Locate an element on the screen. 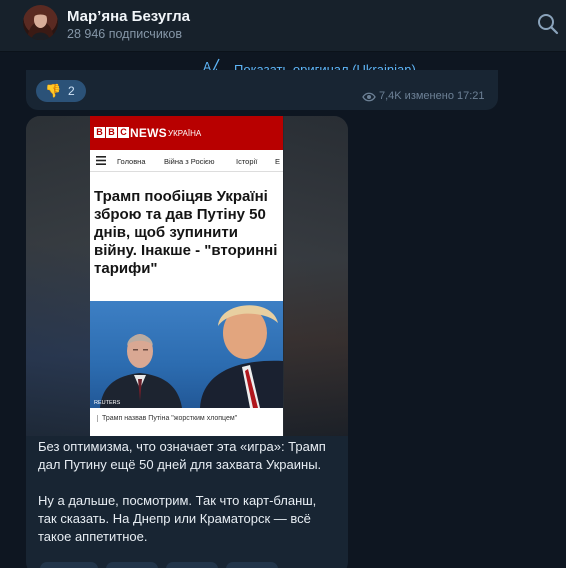 Image resolution: width=566 pixels, height=568 pixels. photo-caption: Трамп назвав Путіна "жорстким хлопцем" is located at coordinates (186, 422).